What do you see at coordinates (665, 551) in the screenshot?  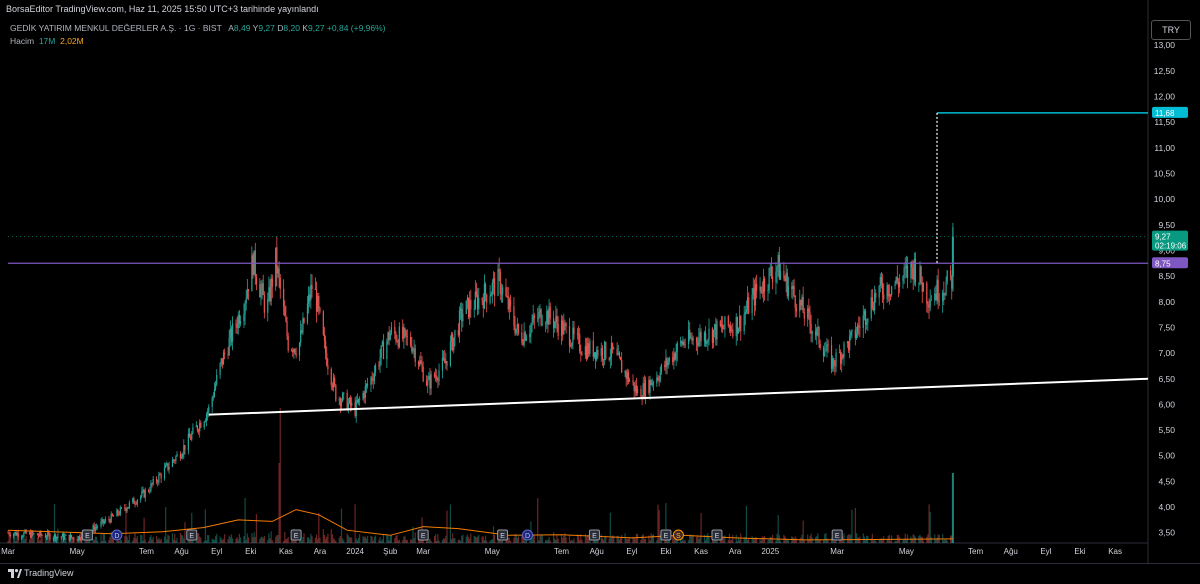 I see `x-tick-label: Eki` at bounding box center [665, 551].